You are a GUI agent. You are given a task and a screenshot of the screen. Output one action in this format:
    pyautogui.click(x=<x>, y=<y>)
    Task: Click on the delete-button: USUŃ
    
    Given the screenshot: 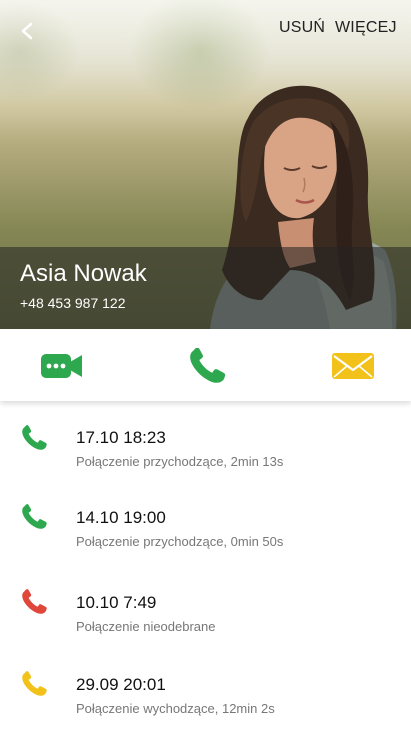 What is the action you would take?
    pyautogui.click(x=302, y=28)
    